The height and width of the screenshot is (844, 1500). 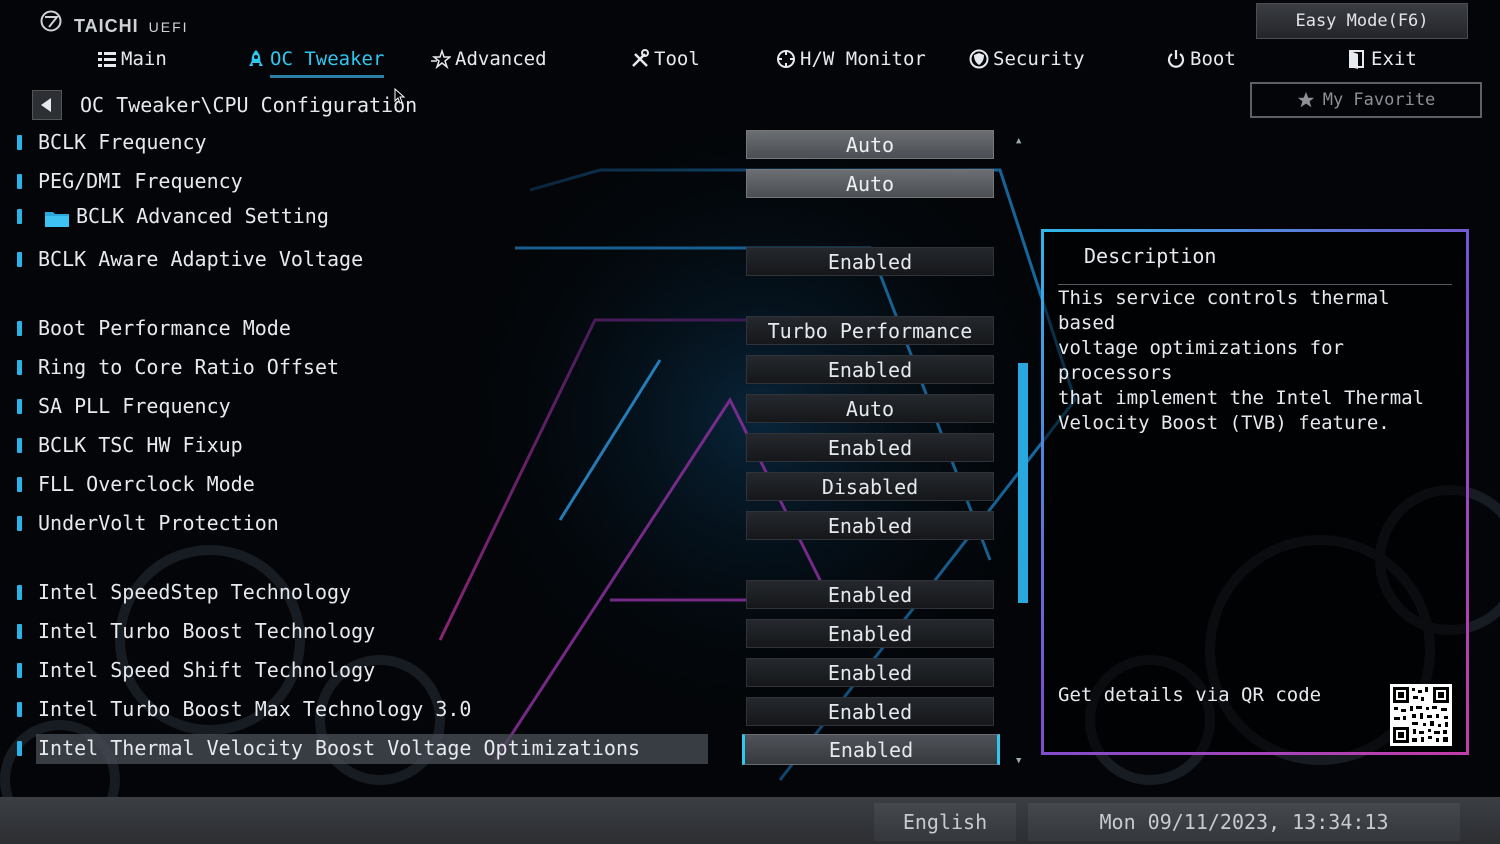 What do you see at coordinates (255, 709) in the screenshot?
I see `setting-label: Intel Turbo Boost Max Technology 3.0` at bounding box center [255, 709].